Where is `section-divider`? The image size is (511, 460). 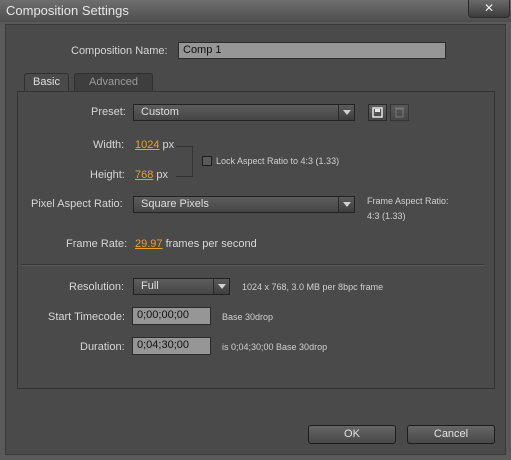 section-divider is located at coordinates (252, 265).